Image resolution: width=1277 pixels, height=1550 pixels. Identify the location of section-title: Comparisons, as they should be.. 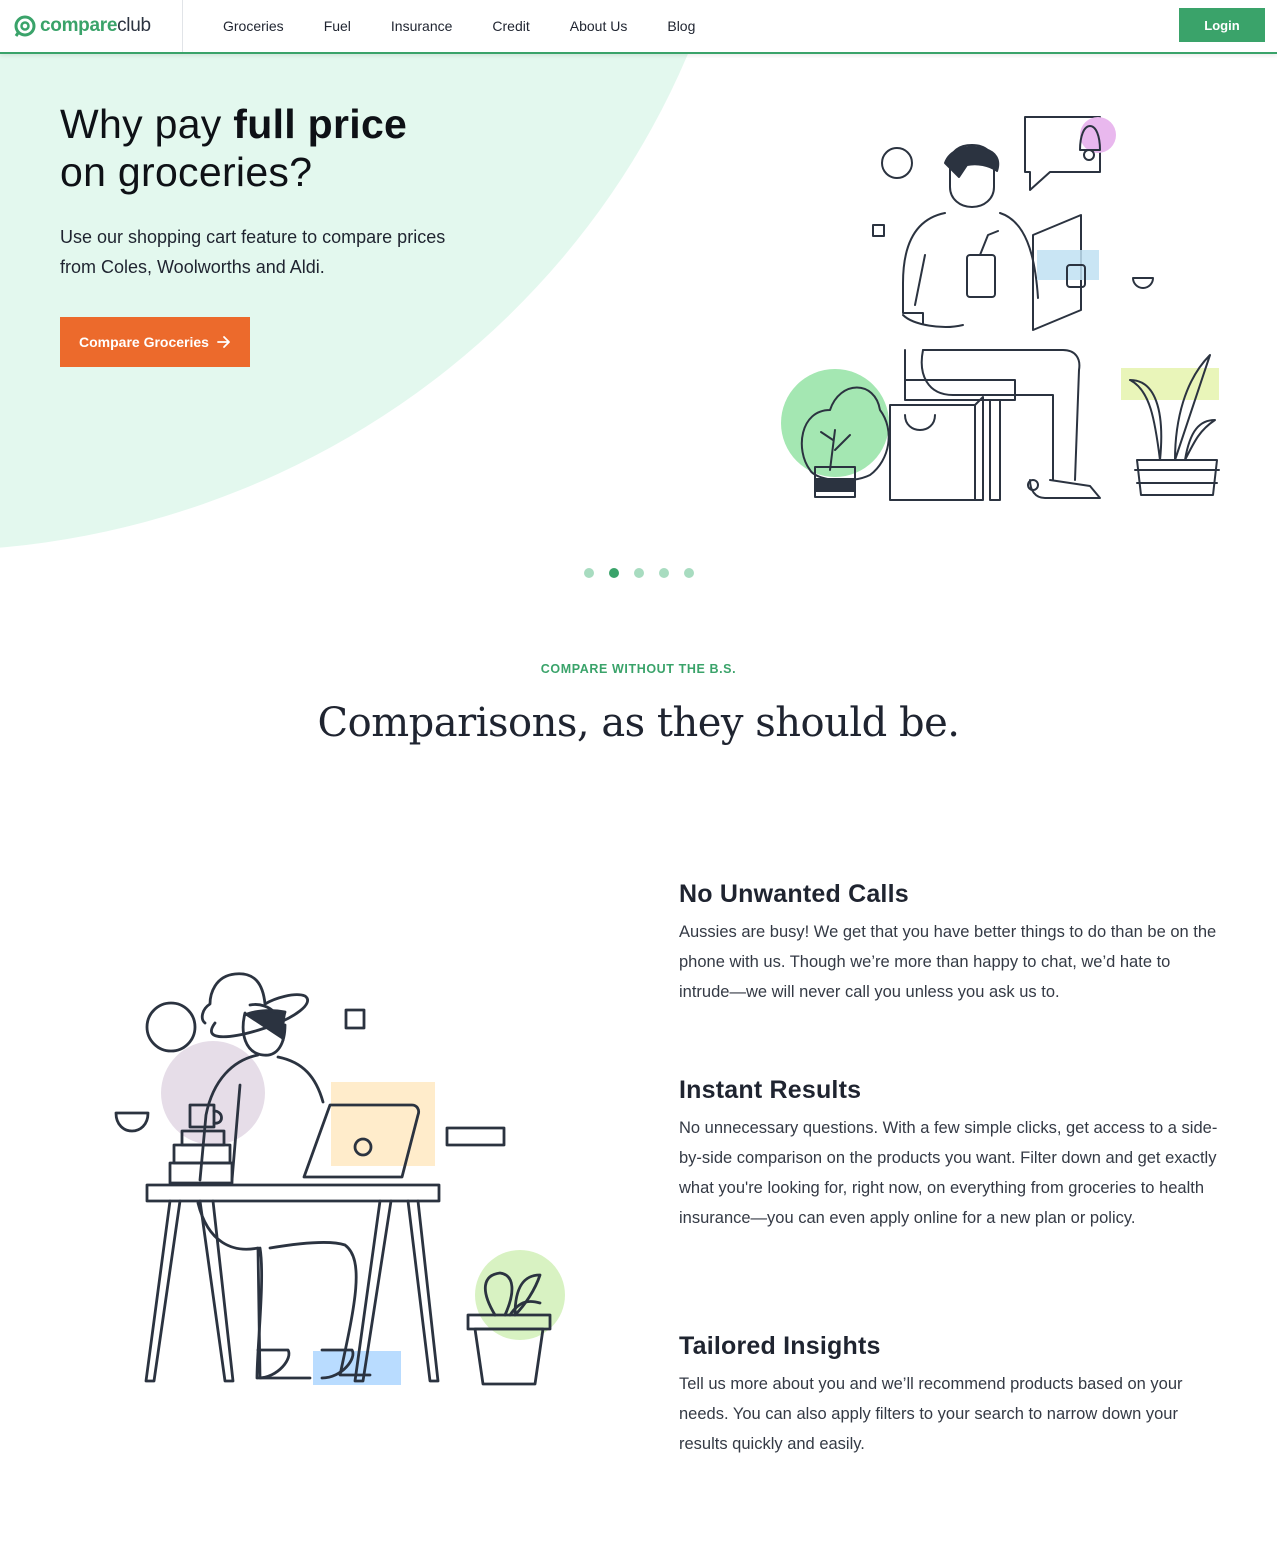
(638, 723).